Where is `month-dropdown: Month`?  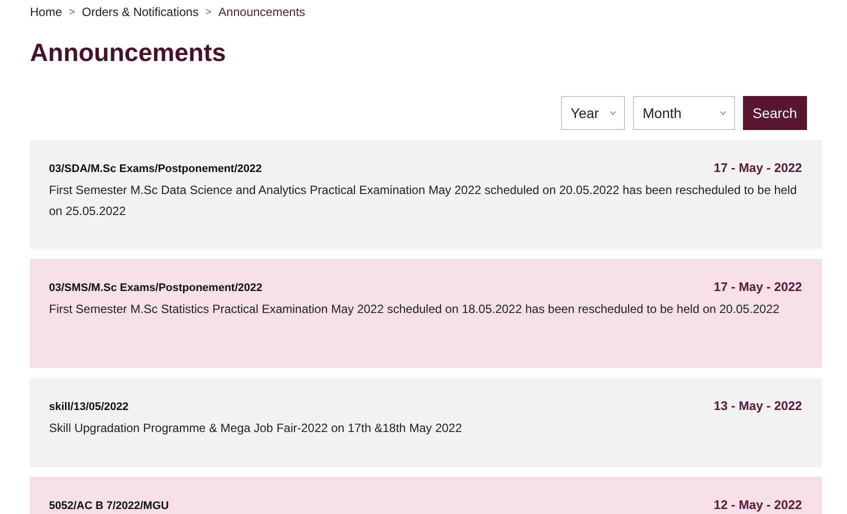 month-dropdown: Month is located at coordinates (683, 113).